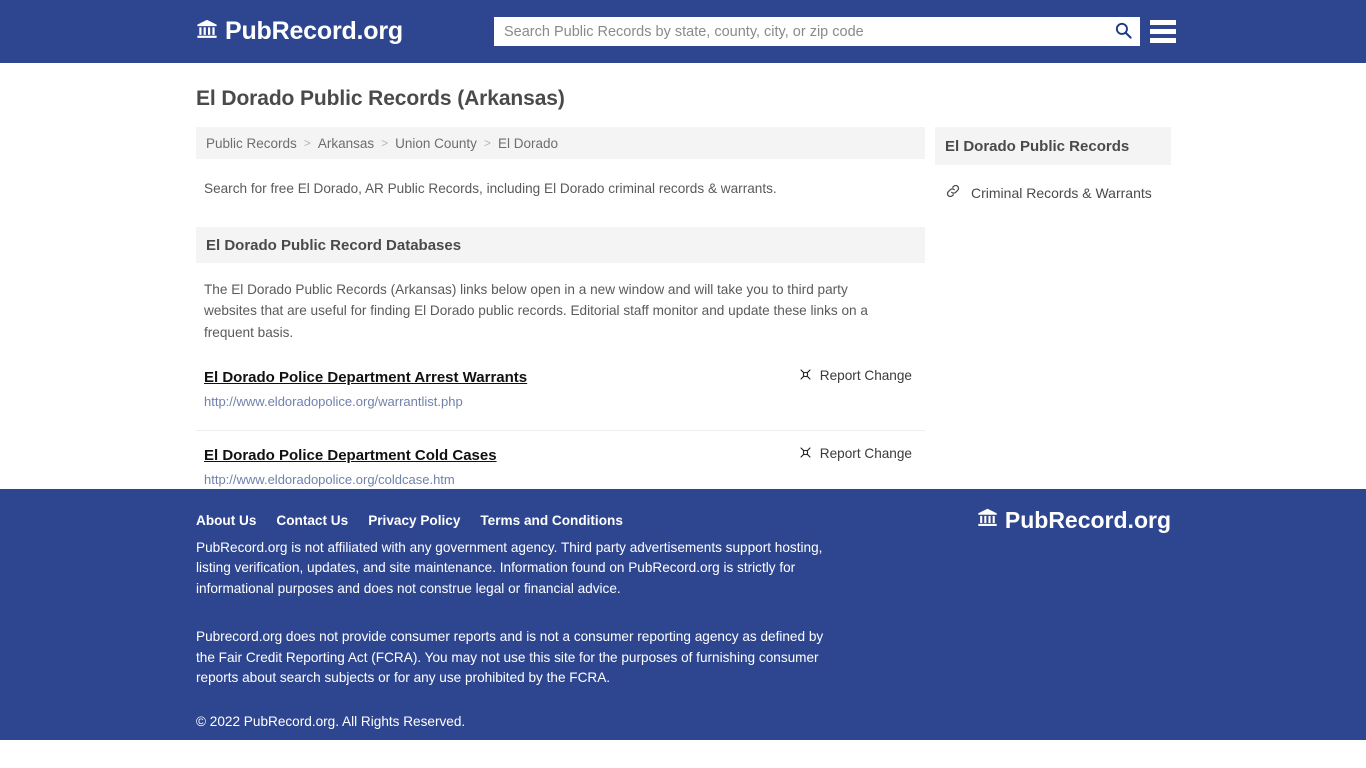 This screenshot has width=1366, height=768. I want to click on sidebar-title: El Dorado Public Records, so click(1053, 146).